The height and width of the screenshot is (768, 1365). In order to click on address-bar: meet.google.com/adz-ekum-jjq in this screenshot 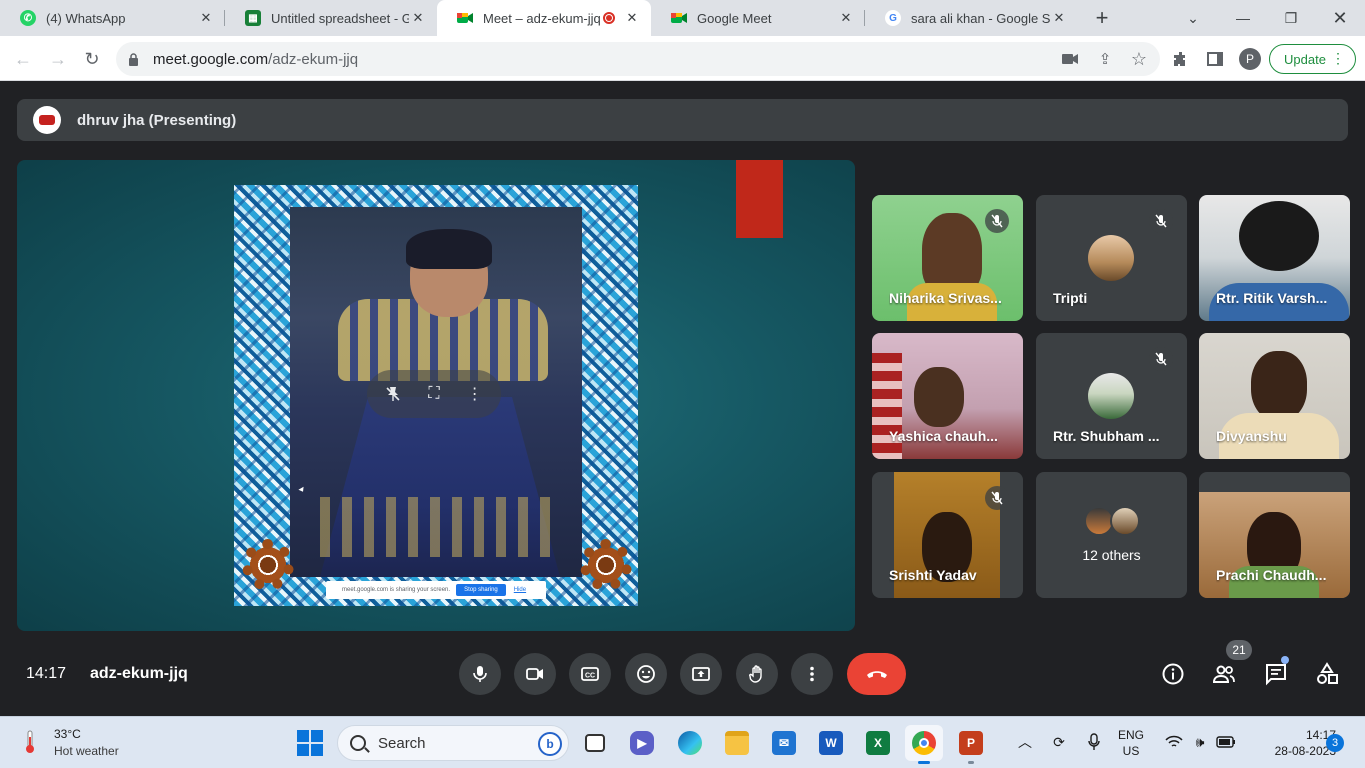, I will do `click(638, 59)`.